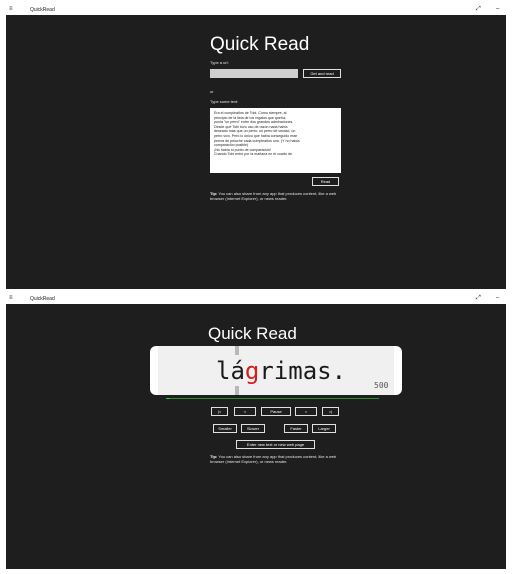 The height and width of the screenshot is (574, 513). I want to click on faster-button: Faster, so click(296, 428).